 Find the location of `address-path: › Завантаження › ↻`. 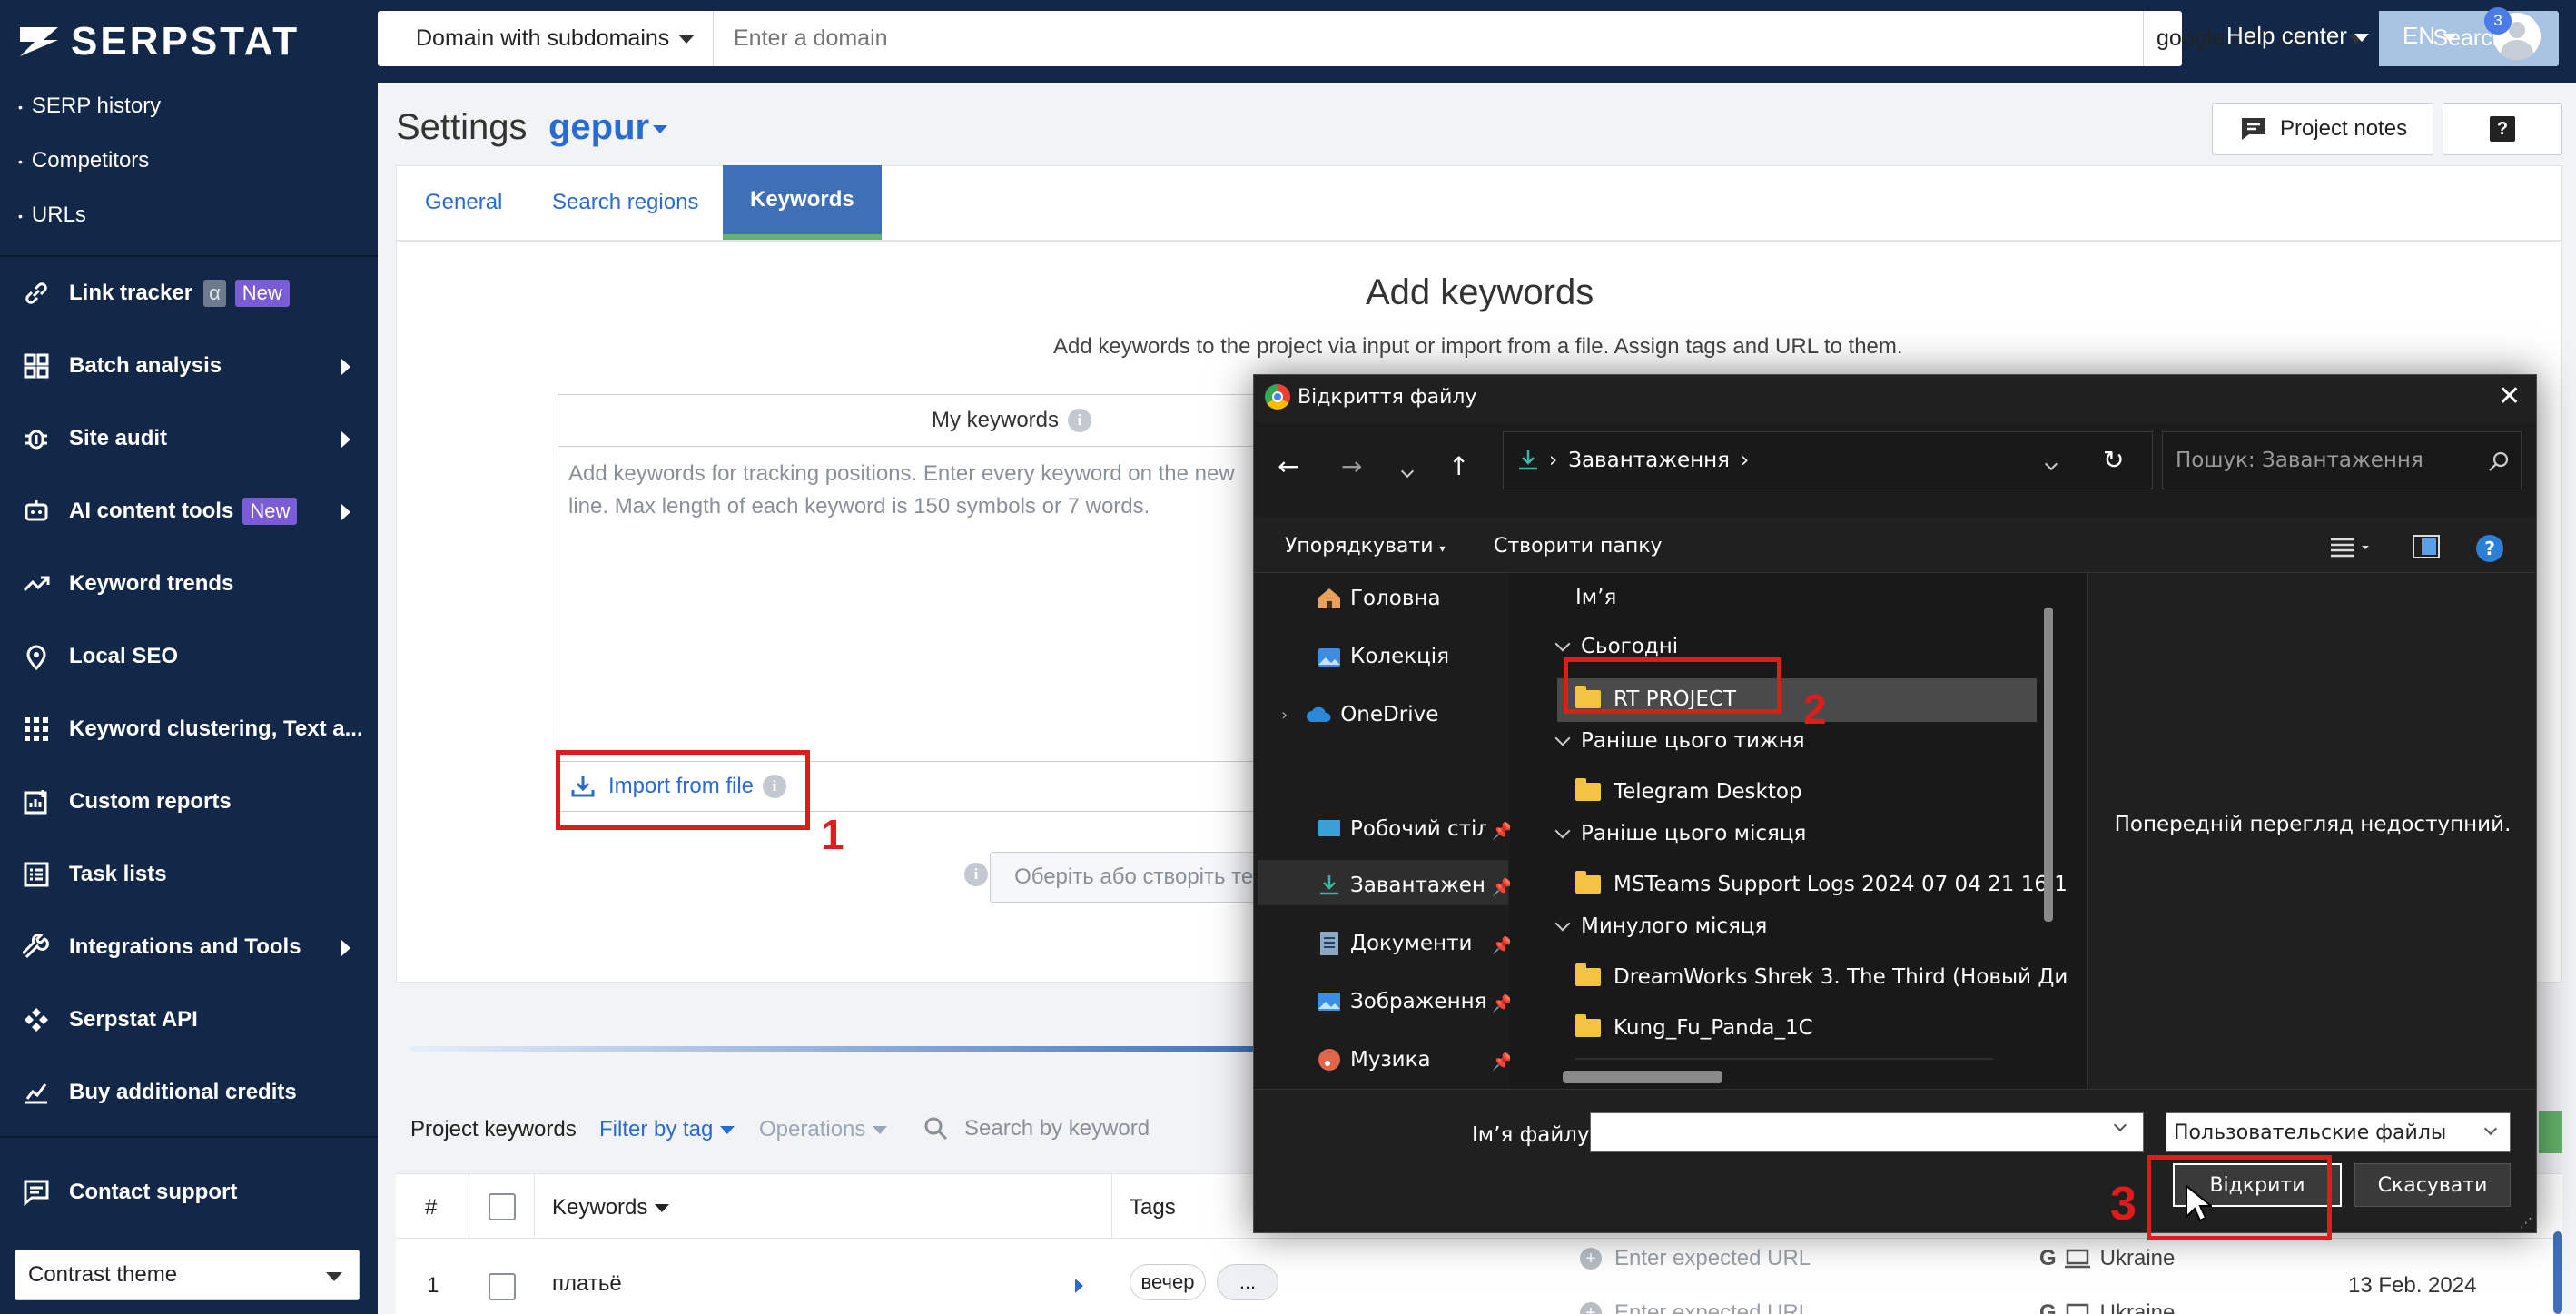

address-path: › Завантаження › ↻ is located at coordinates (1828, 460).